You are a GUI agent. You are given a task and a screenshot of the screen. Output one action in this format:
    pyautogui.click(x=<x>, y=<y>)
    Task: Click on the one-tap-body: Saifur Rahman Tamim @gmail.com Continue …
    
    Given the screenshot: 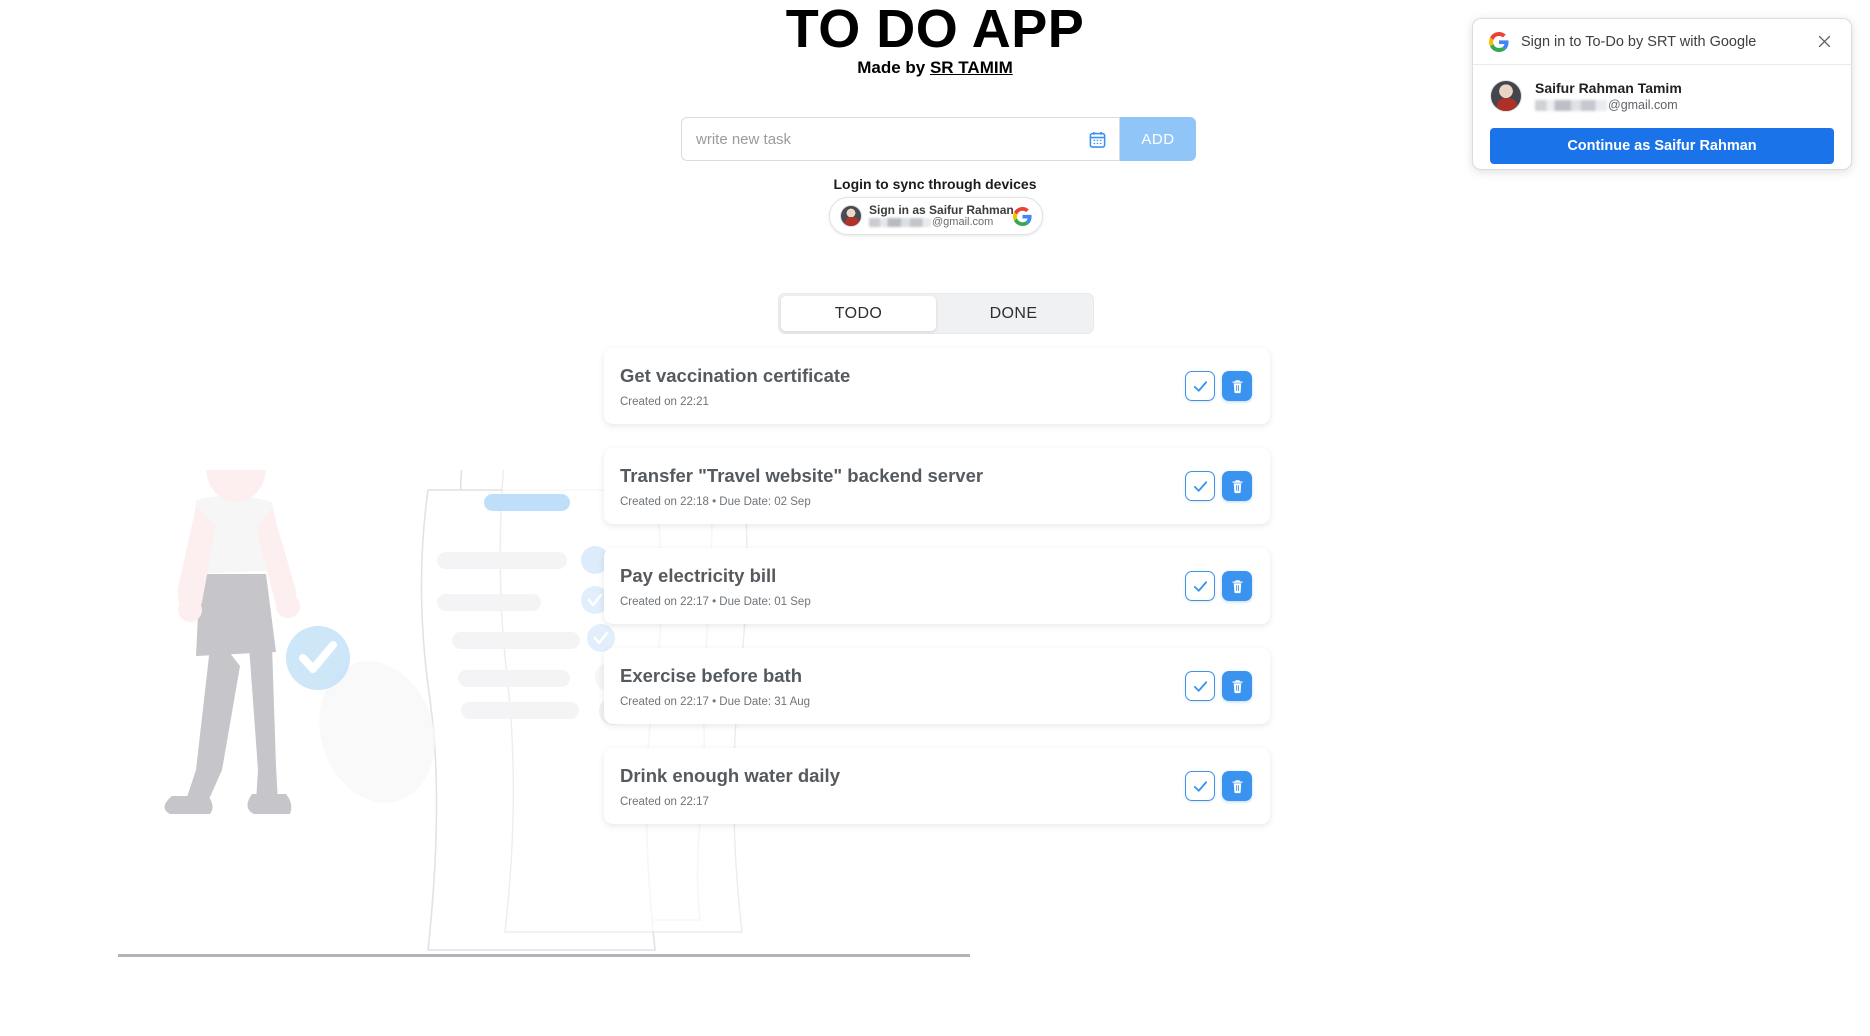 What is the action you would take?
    pyautogui.click(x=1662, y=115)
    